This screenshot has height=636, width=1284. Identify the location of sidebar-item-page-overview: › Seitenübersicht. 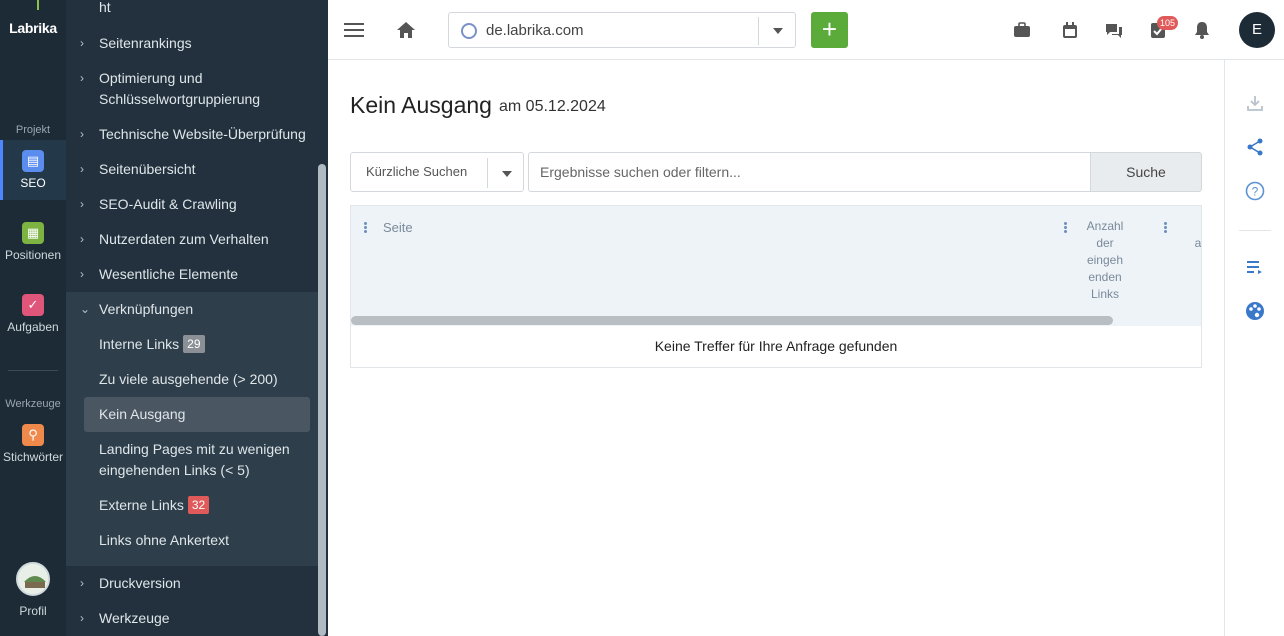
(192, 169).